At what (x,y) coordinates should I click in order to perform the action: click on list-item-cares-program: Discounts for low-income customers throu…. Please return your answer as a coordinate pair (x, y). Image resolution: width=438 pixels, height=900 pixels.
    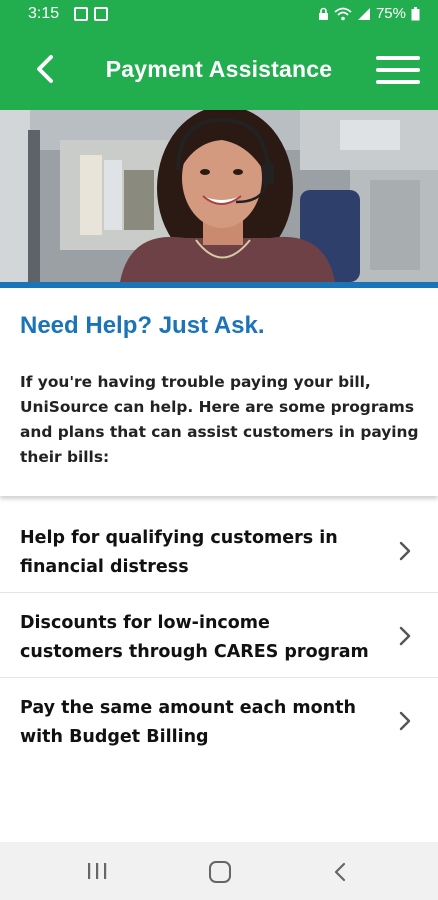
    Looking at the image, I should click on (219, 635).